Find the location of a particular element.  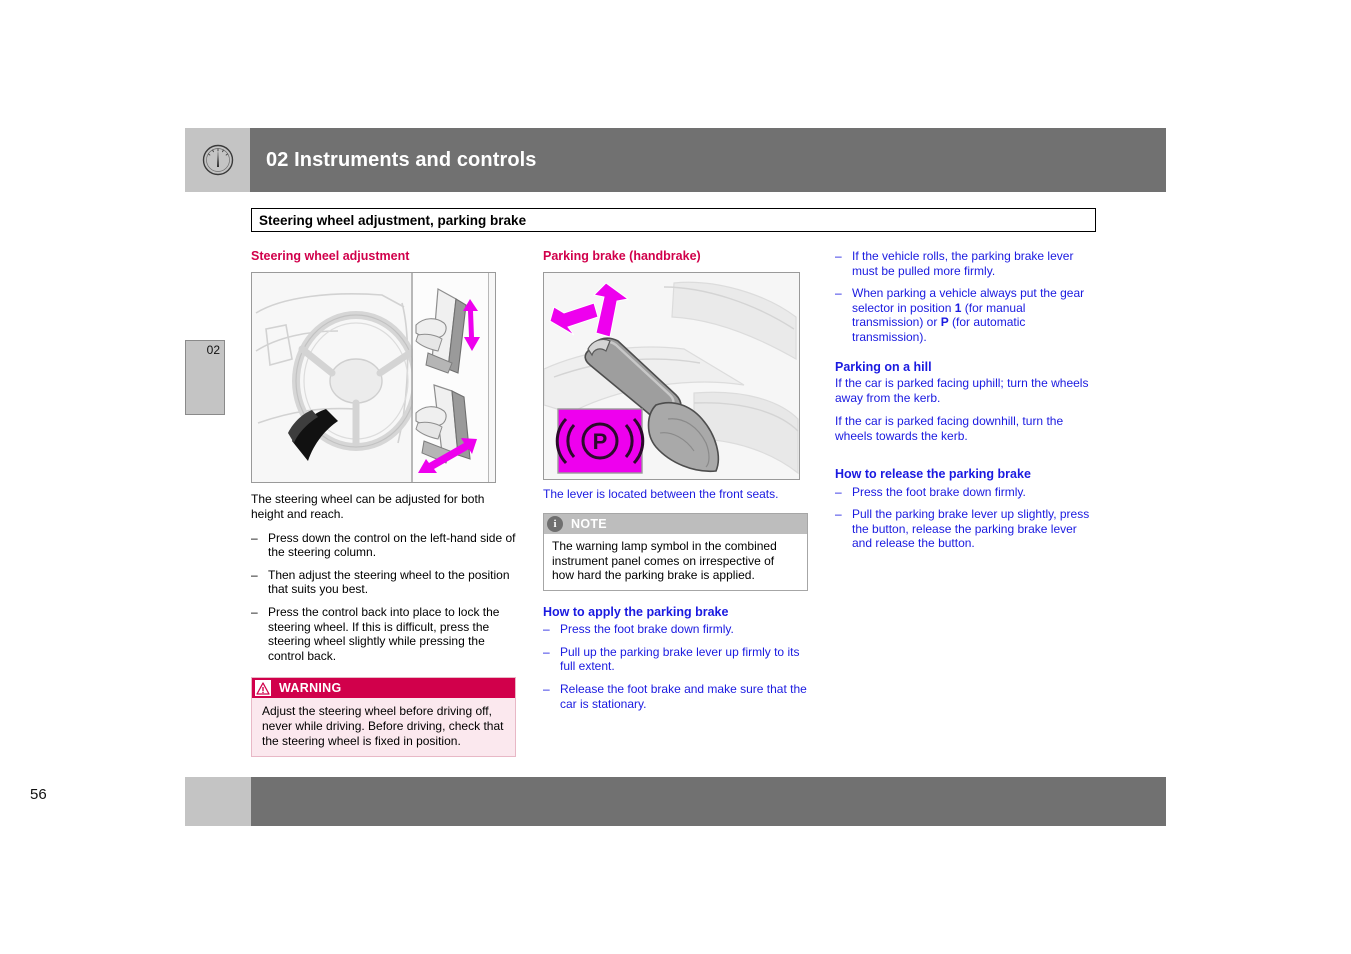

how-to-release-parking-brake-heading: How to release the parking brake is located at coordinates (933, 474).